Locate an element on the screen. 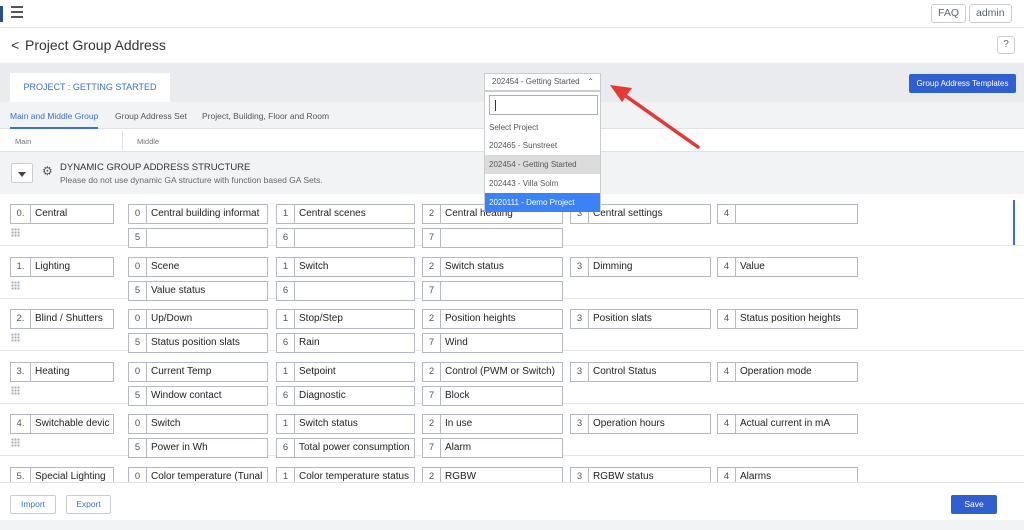  main-group-field: 5. Special Lighting is located at coordinates (62, 474).